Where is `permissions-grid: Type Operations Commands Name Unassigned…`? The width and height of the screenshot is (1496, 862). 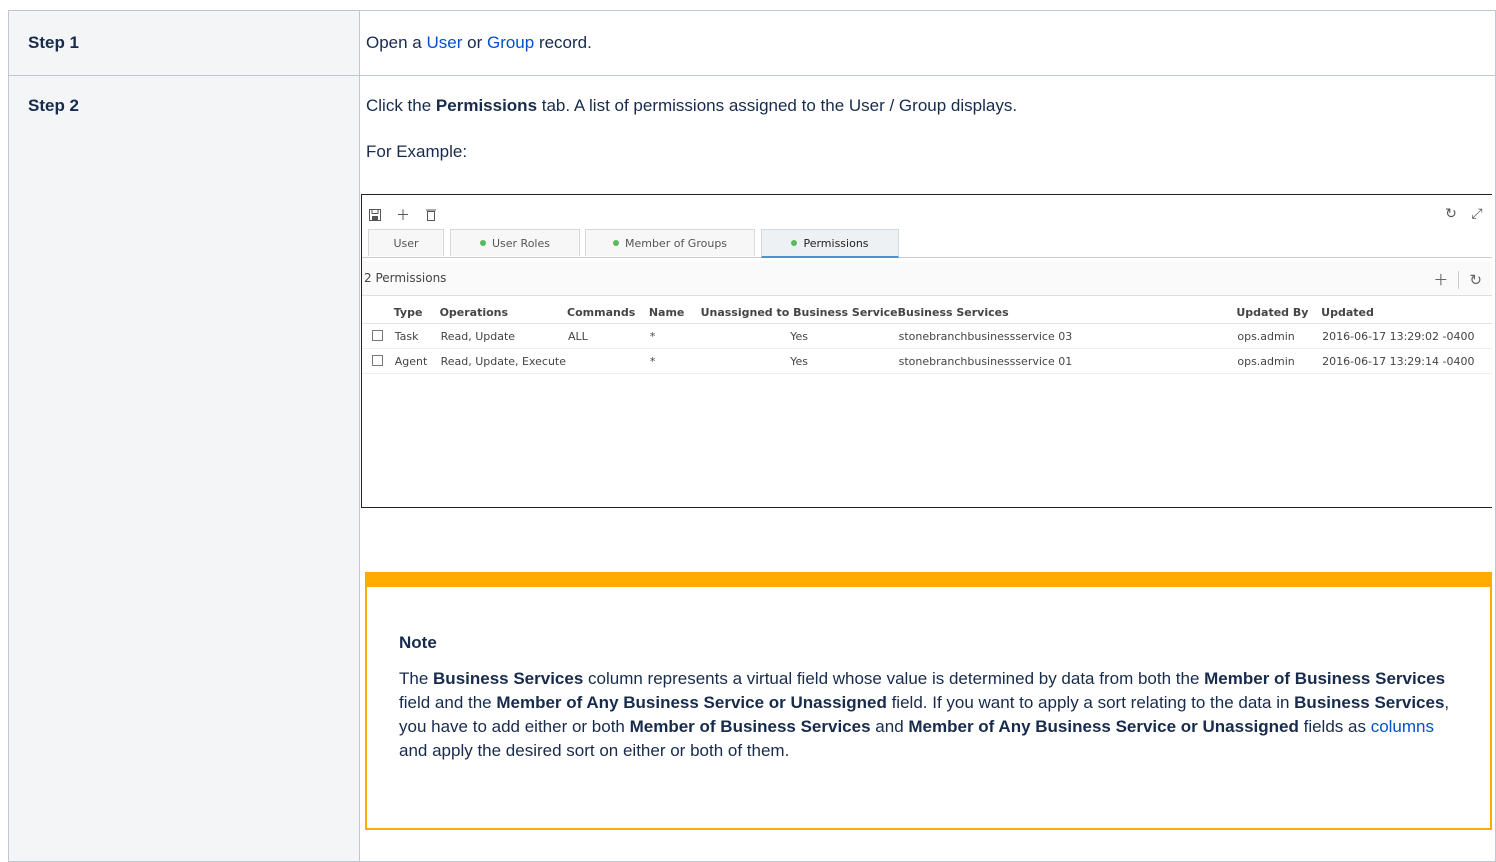
permissions-grid: Type Operations Commands Name Unassigned… is located at coordinates (927, 337).